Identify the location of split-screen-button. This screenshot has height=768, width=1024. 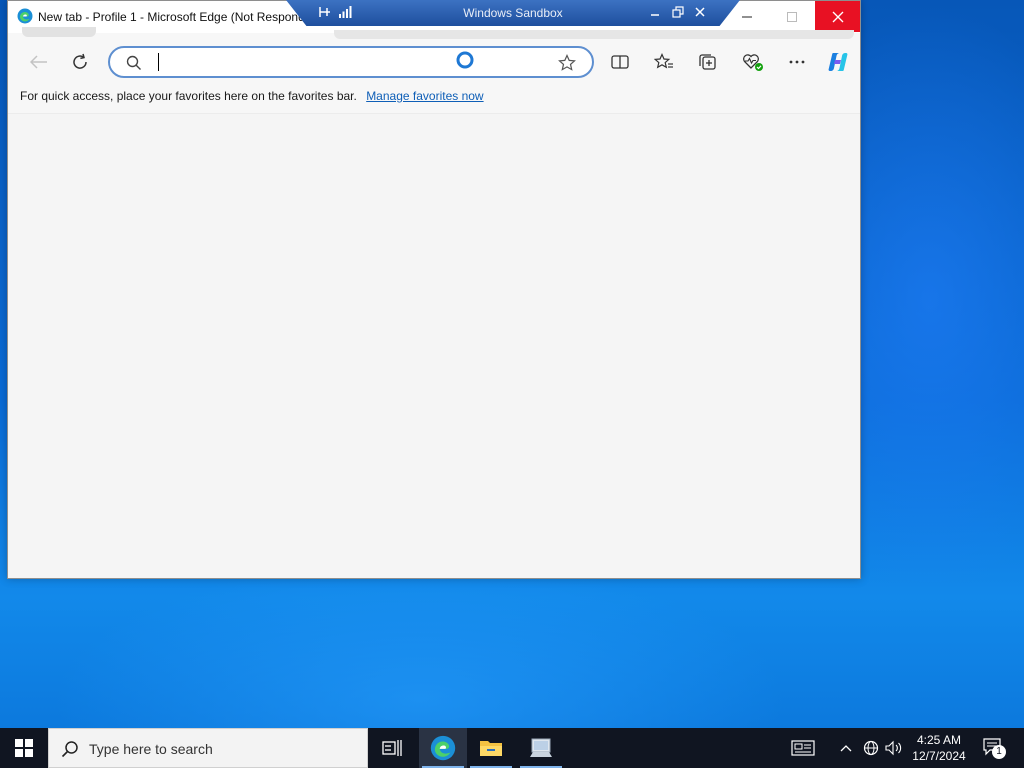
(620, 62).